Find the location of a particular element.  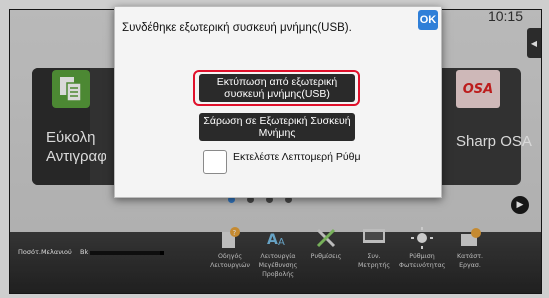

detailed-settings-label: Εκτελέστε Λεπτομερή Ρύθμ is located at coordinates (297, 157).